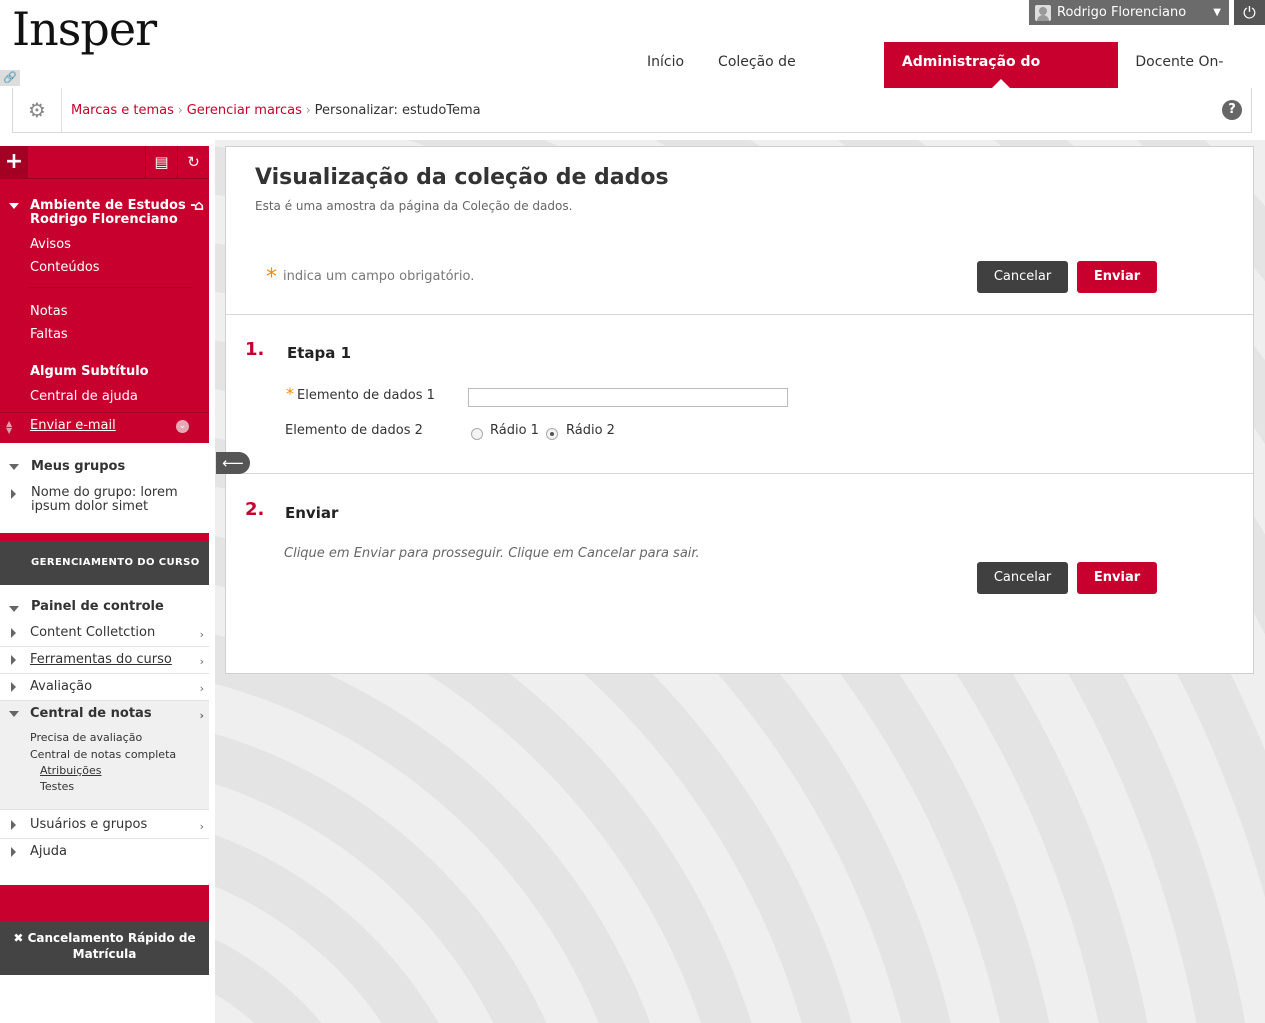 This screenshot has width=1265, height=1023. I want to click on submenu-atribuicoes: Atribuições, so click(114, 771).